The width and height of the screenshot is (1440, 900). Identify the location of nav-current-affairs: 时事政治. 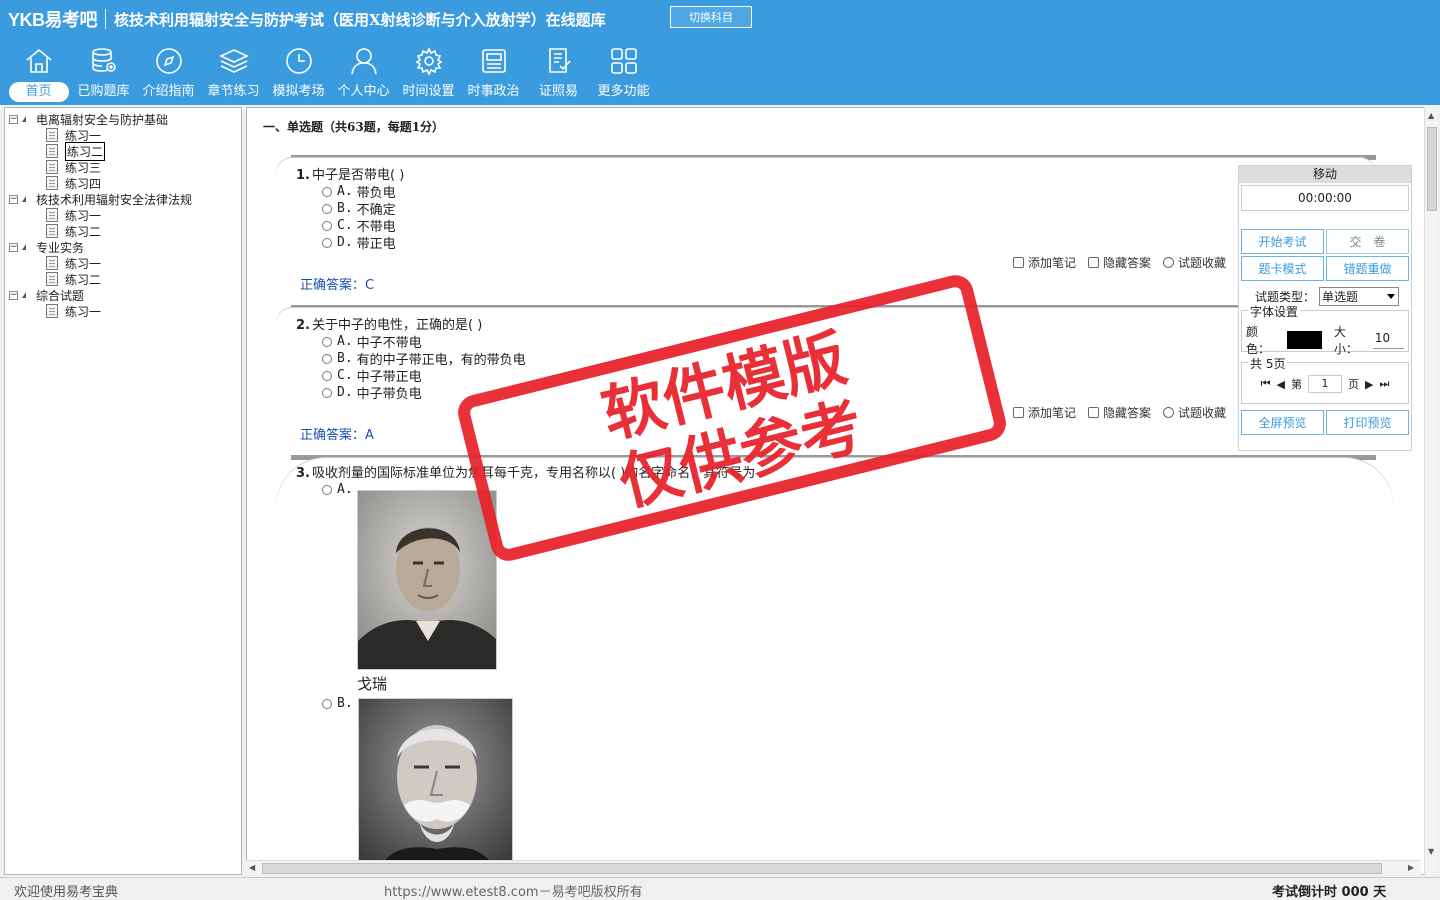
(493, 75).